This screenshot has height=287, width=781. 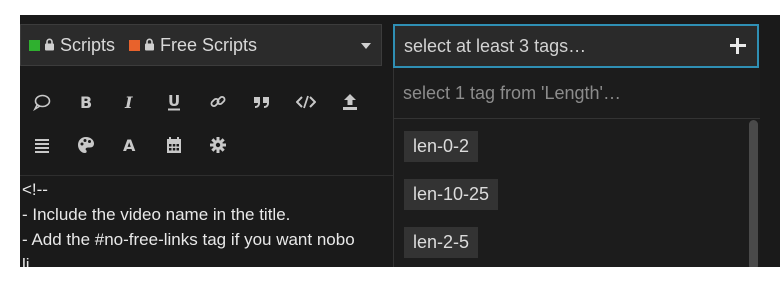 What do you see at coordinates (218, 145) in the screenshot?
I see `gear-icon` at bounding box center [218, 145].